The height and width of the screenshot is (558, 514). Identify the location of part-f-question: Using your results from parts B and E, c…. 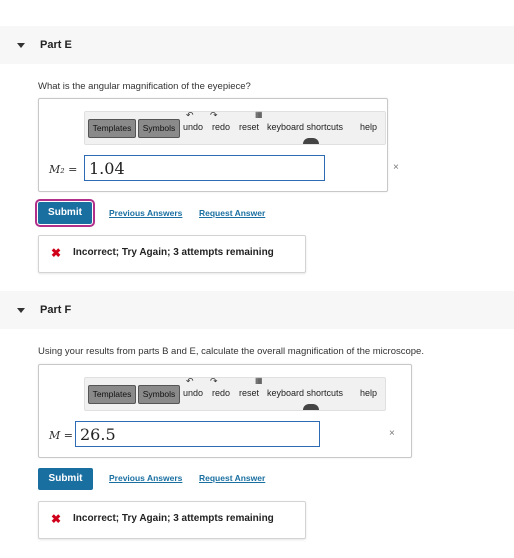
(231, 351).